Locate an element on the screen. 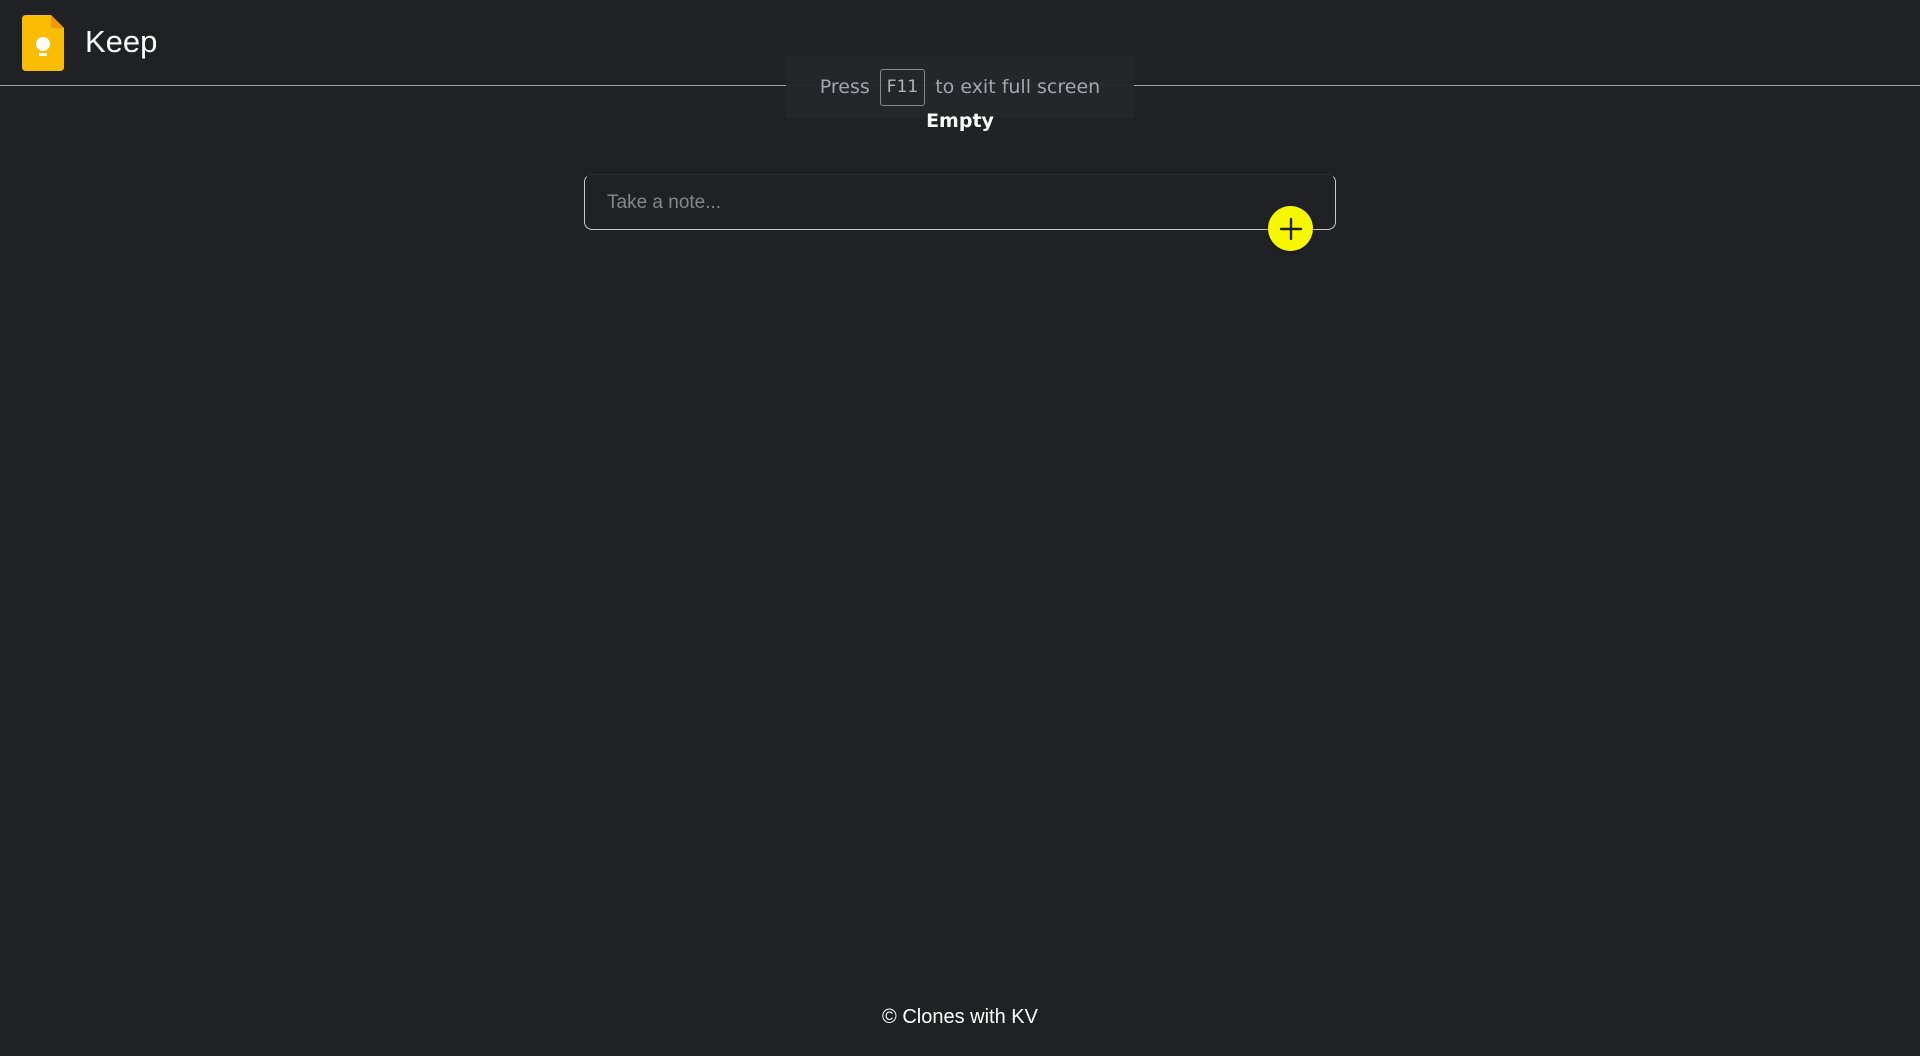  note-input is located at coordinates (947, 203).